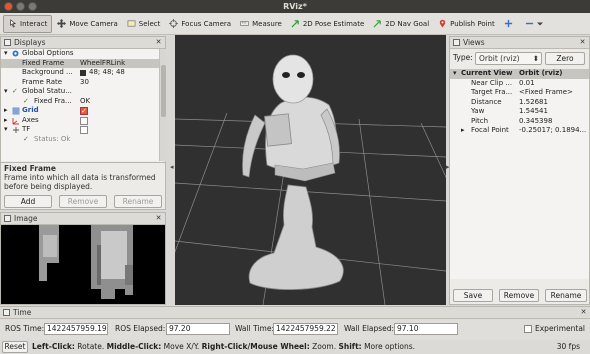 The width and height of the screenshot is (590, 354). What do you see at coordinates (478, 111) in the screenshot?
I see `yaw-label: Yaw` at bounding box center [478, 111].